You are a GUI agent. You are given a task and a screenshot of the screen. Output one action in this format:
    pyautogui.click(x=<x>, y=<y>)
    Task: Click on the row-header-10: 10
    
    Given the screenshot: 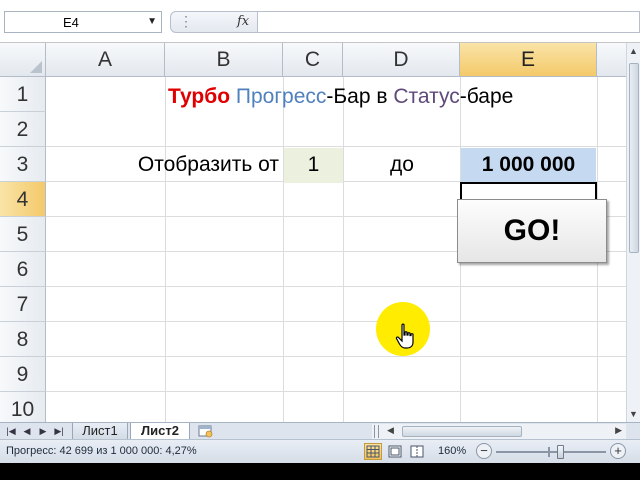 What is the action you would take?
    pyautogui.click(x=23, y=407)
    